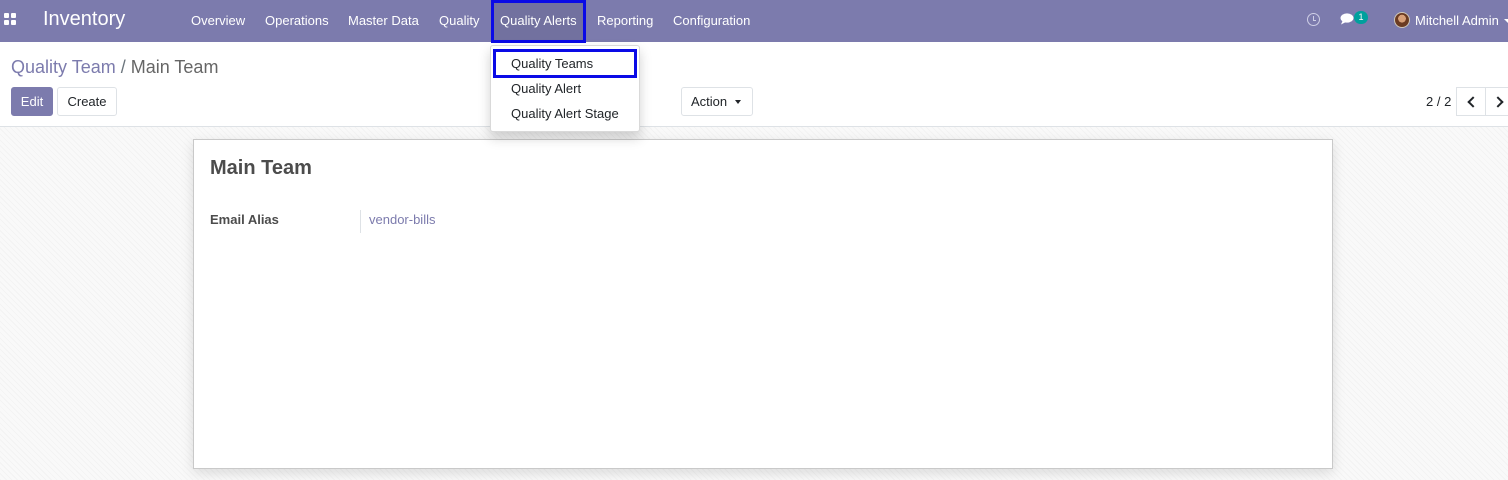 This screenshot has width=1508, height=480. I want to click on action-button: Action, so click(717, 101).